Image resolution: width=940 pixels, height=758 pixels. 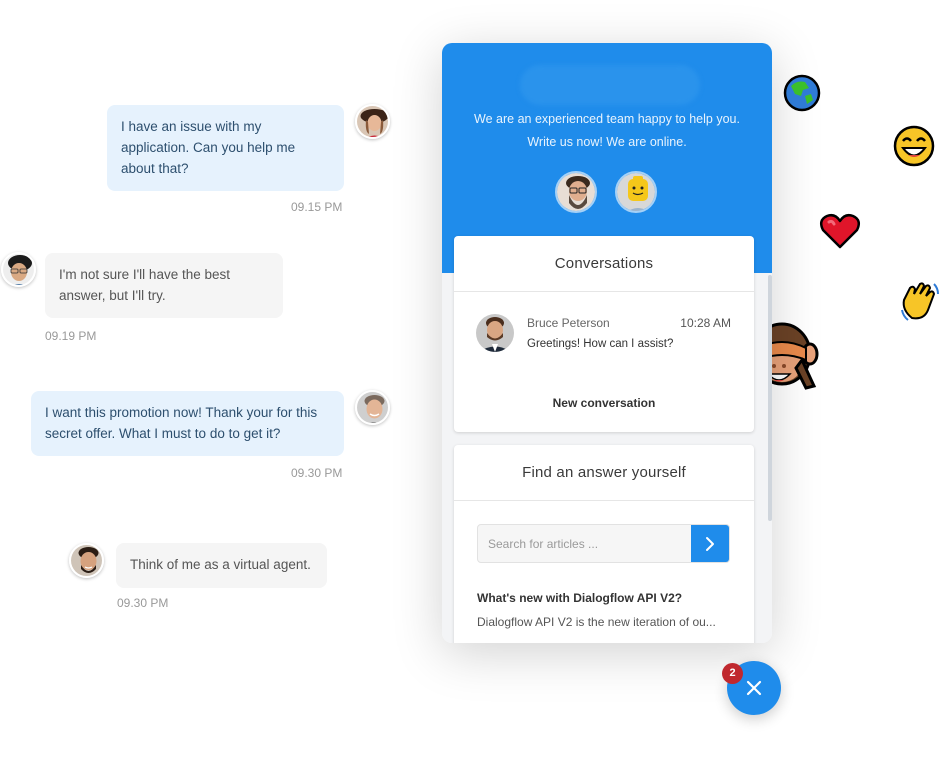 What do you see at coordinates (317, 207) in the screenshot?
I see `message-time: 09.15 PM` at bounding box center [317, 207].